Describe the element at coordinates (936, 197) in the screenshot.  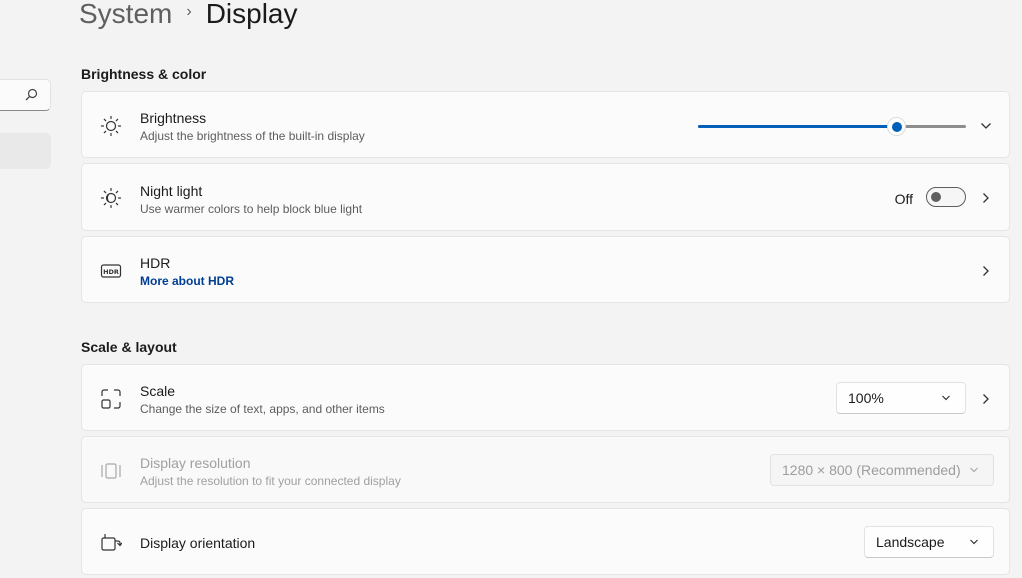
I see `toggle-knob` at that location.